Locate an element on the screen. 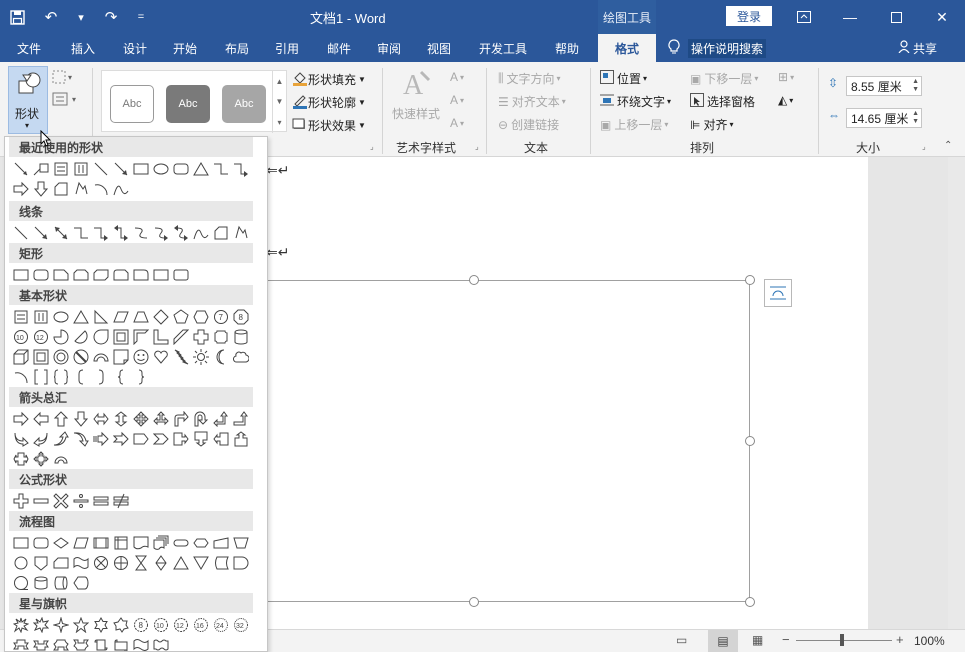 The height and width of the screenshot is (652, 965). zoom-in-icon: + is located at coordinates (900, 639).